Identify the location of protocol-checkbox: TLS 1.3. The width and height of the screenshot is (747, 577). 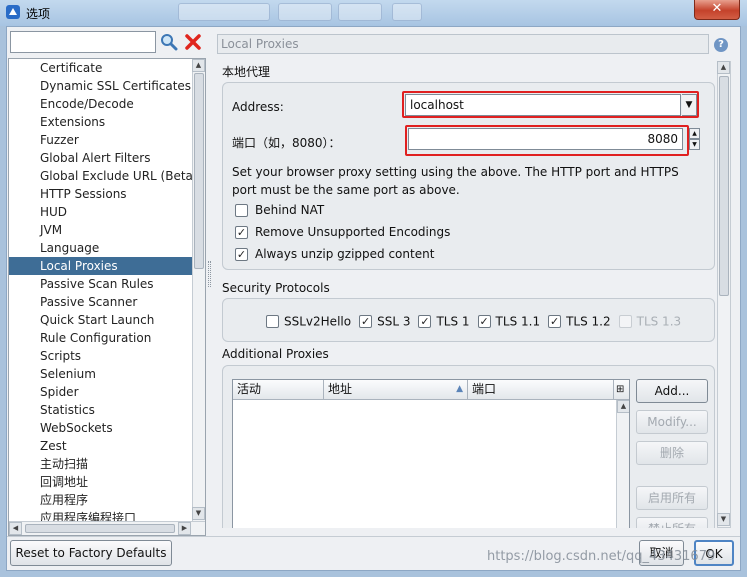
(649, 321).